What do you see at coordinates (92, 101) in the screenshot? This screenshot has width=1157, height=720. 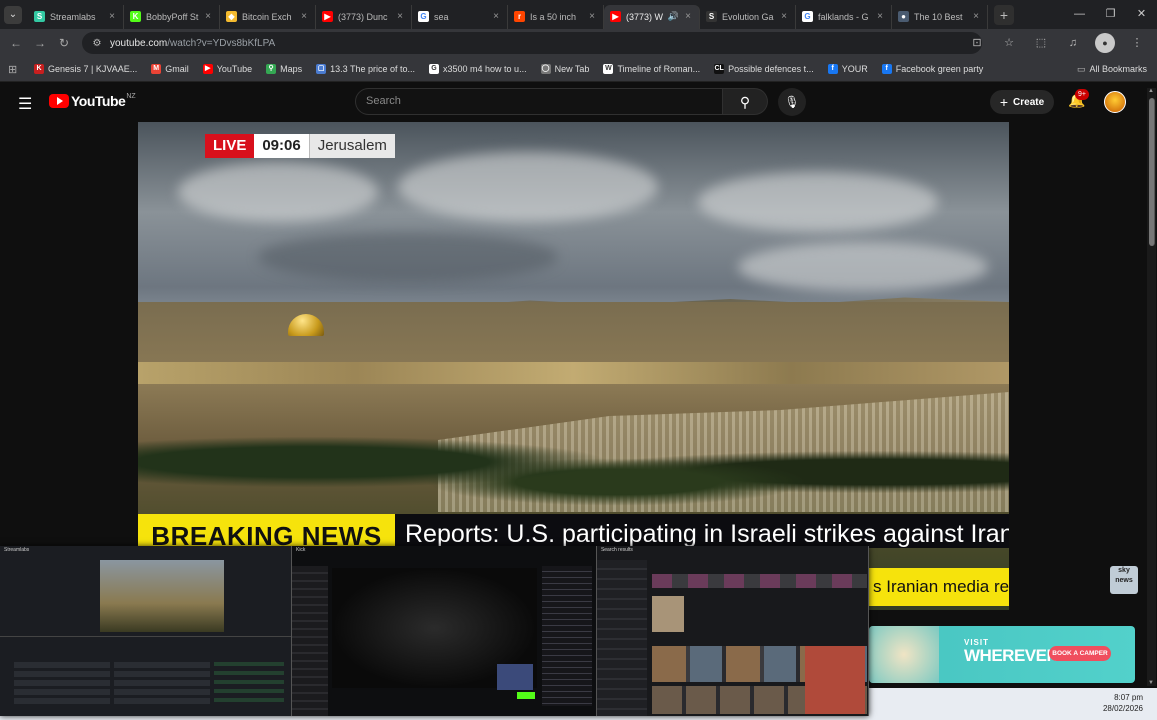 I see `youtube-logo: YouTube NZ` at bounding box center [92, 101].